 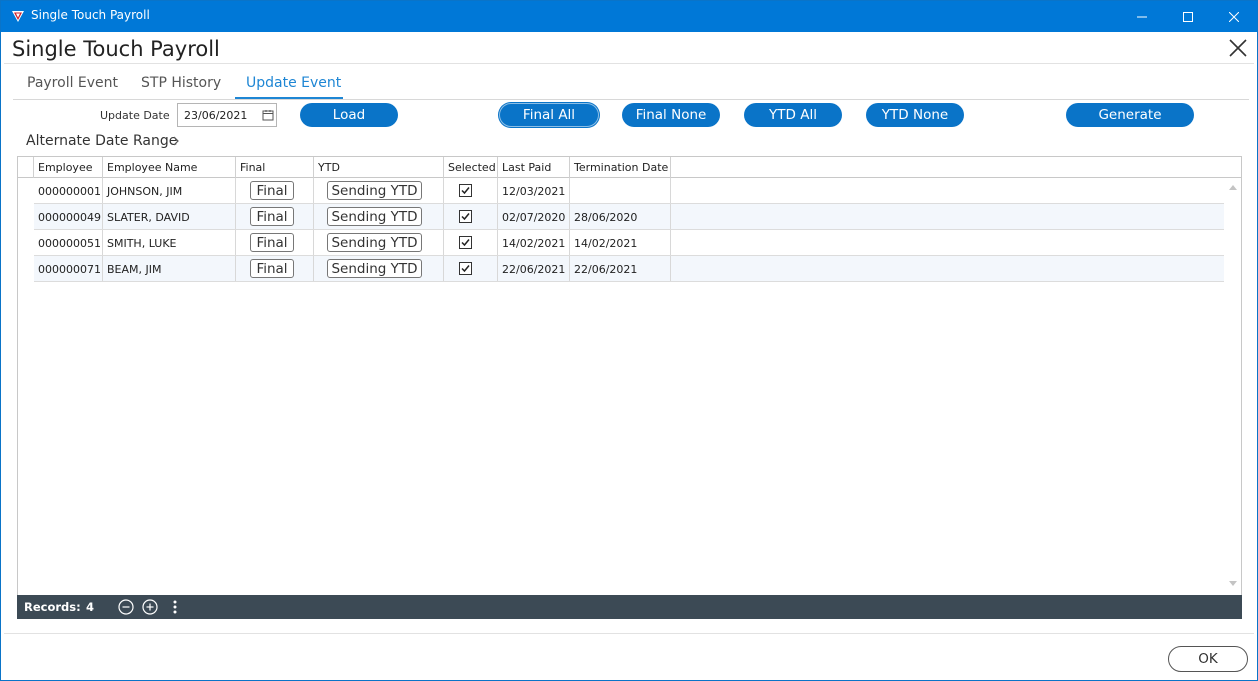 I want to click on window-title: Single Touch Payroll, so click(x=90, y=15).